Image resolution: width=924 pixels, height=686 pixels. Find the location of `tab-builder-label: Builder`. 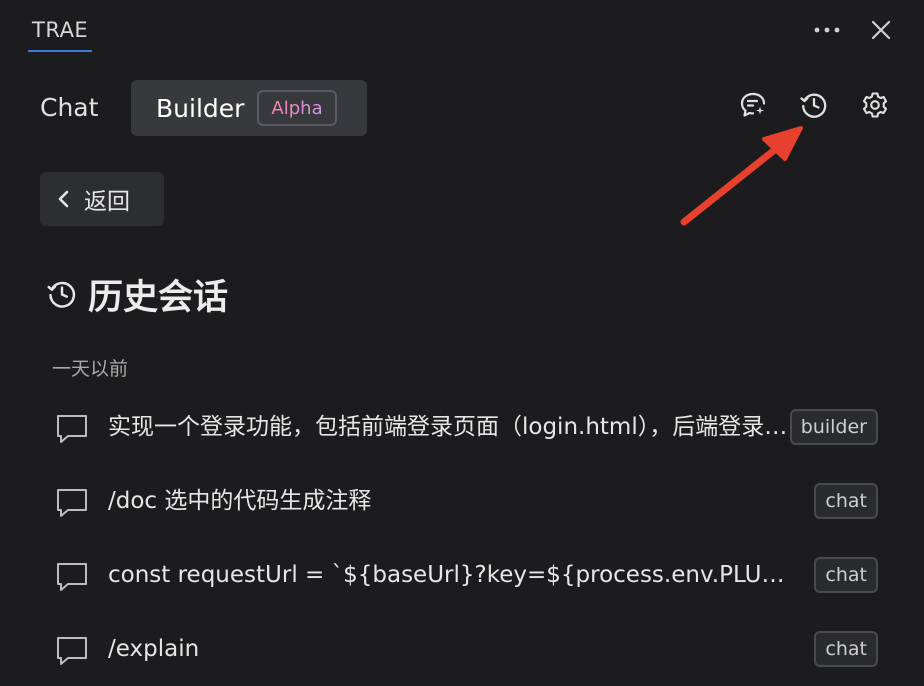

tab-builder-label: Builder is located at coordinates (200, 108).